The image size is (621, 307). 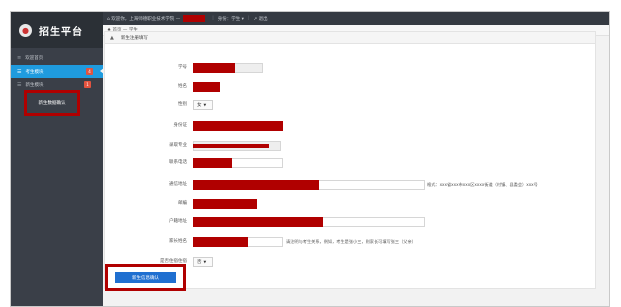 What do you see at coordinates (34, 72) in the screenshot?
I see `sidebar-item-label: 考生模块` at bounding box center [34, 72].